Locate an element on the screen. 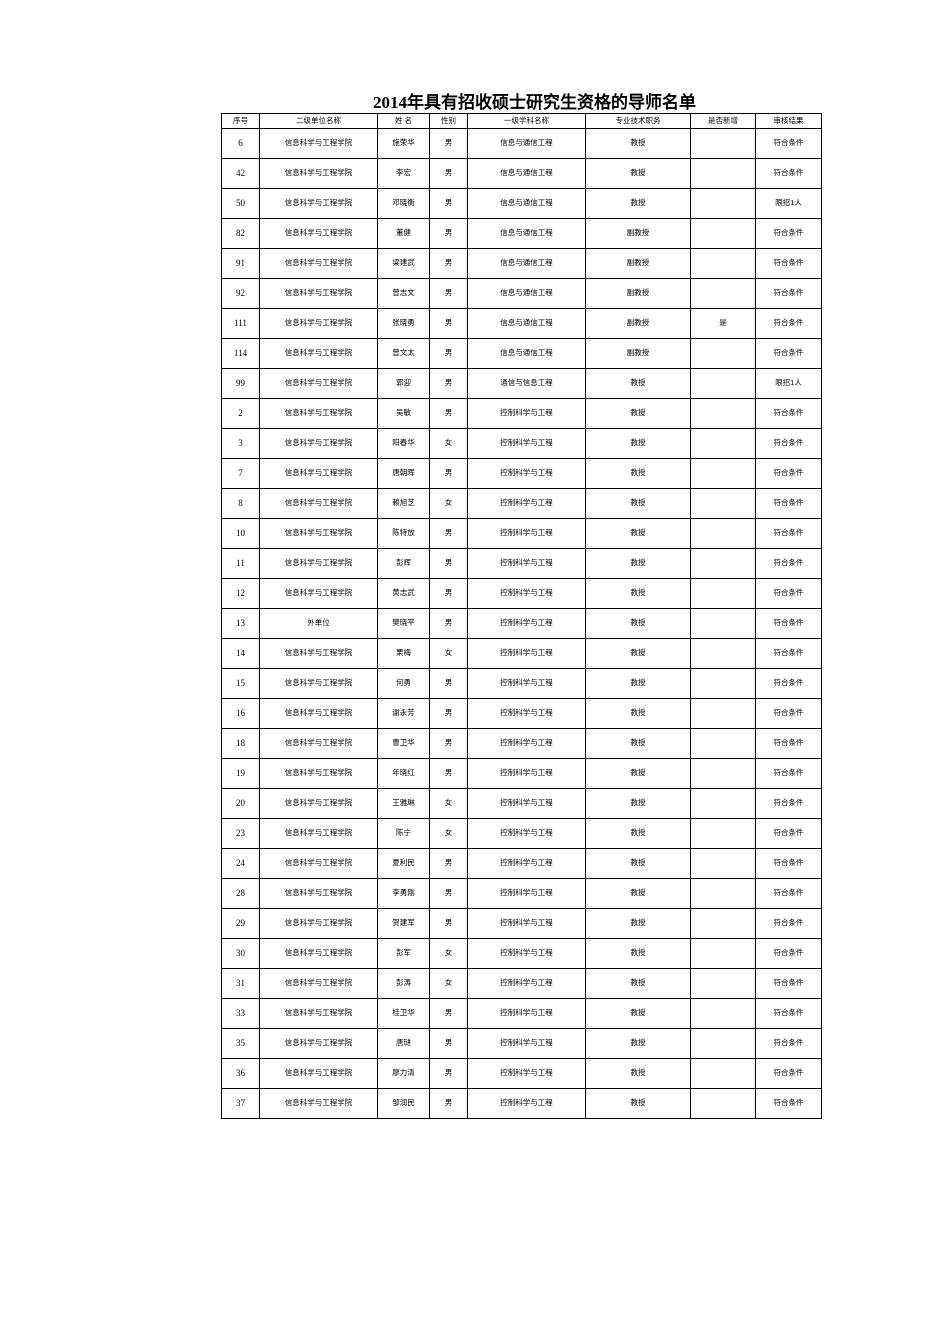 The width and height of the screenshot is (945, 1338). cell-name: 梁建武 is located at coordinates (403, 263).